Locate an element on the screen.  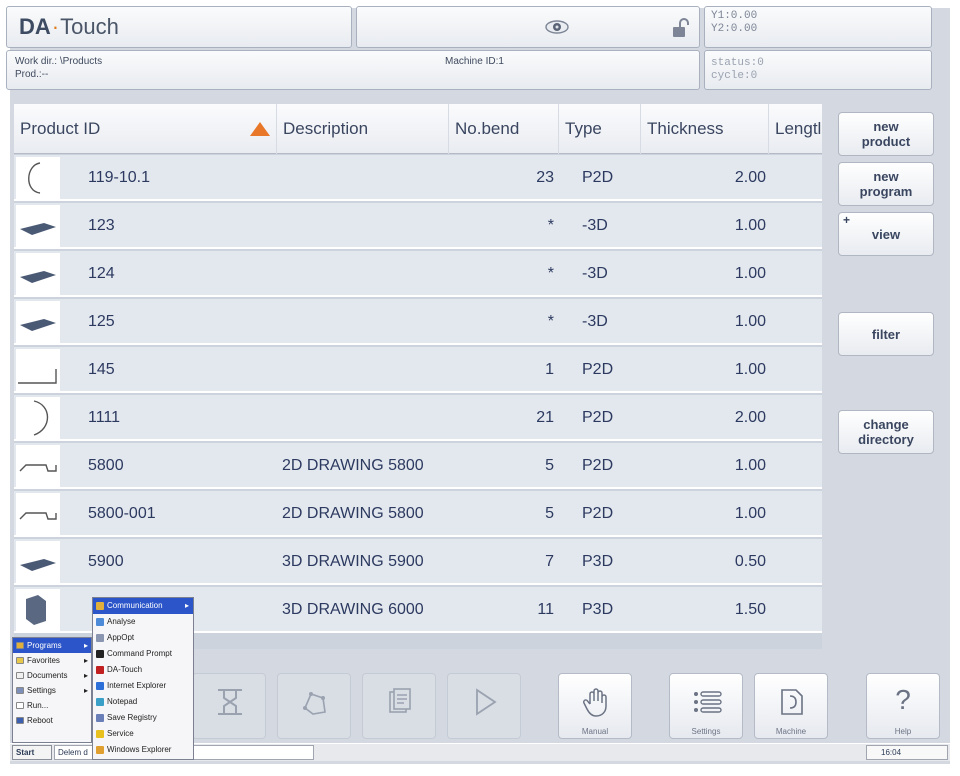
system-tray: 16:04 is located at coordinates (907, 752).